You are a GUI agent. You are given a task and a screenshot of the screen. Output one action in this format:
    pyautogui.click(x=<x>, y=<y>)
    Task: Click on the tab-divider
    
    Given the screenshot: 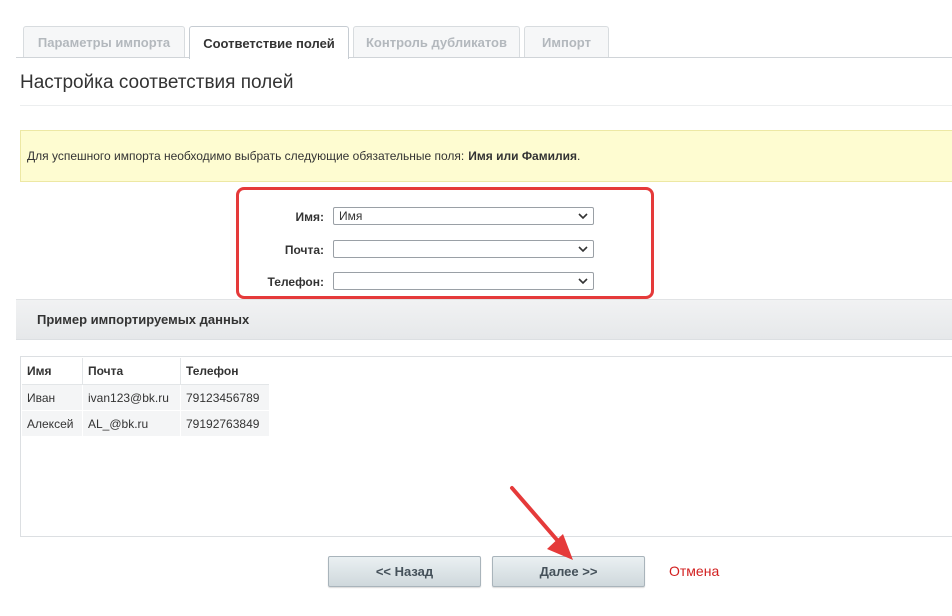 What is the action you would take?
    pyautogui.click(x=484, y=57)
    